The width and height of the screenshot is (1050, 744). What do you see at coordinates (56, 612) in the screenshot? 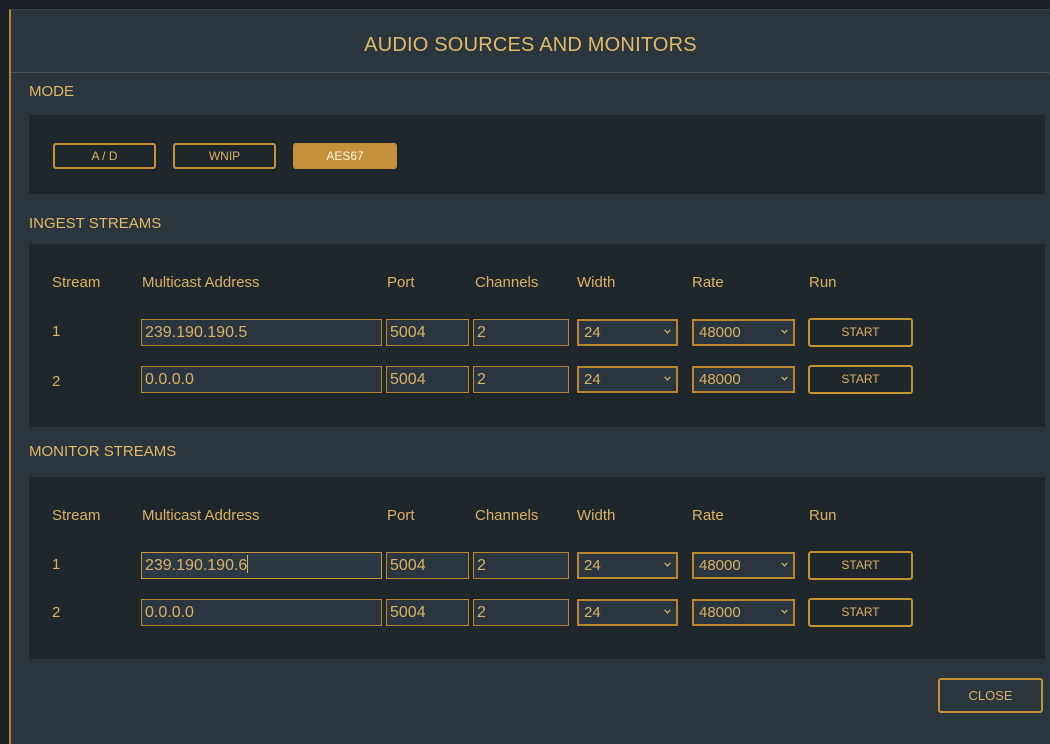
I see `monitor-row-2-stream: 2` at bounding box center [56, 612].